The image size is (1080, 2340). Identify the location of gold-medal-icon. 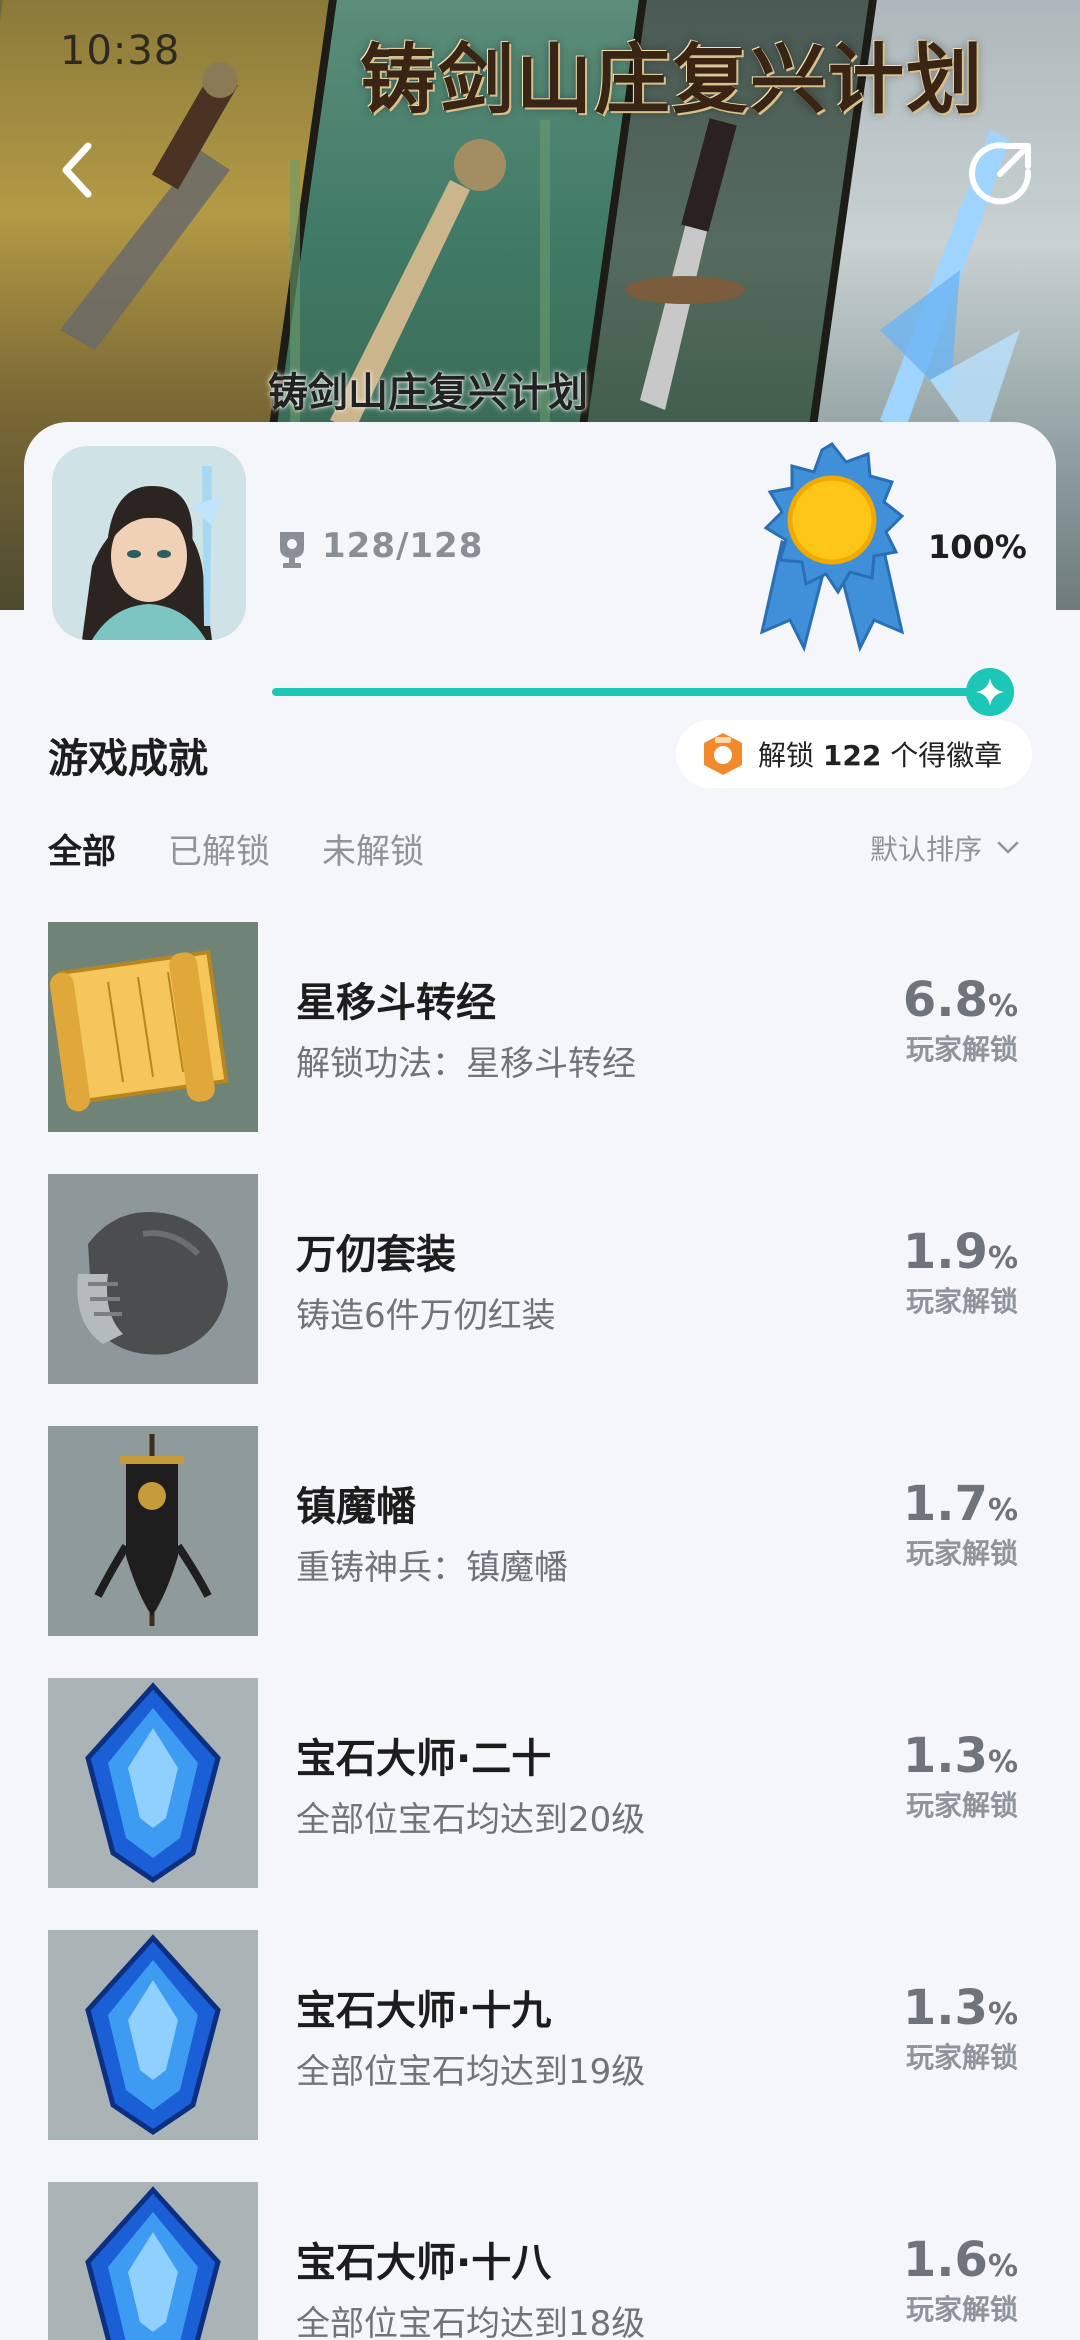
(832, 547).